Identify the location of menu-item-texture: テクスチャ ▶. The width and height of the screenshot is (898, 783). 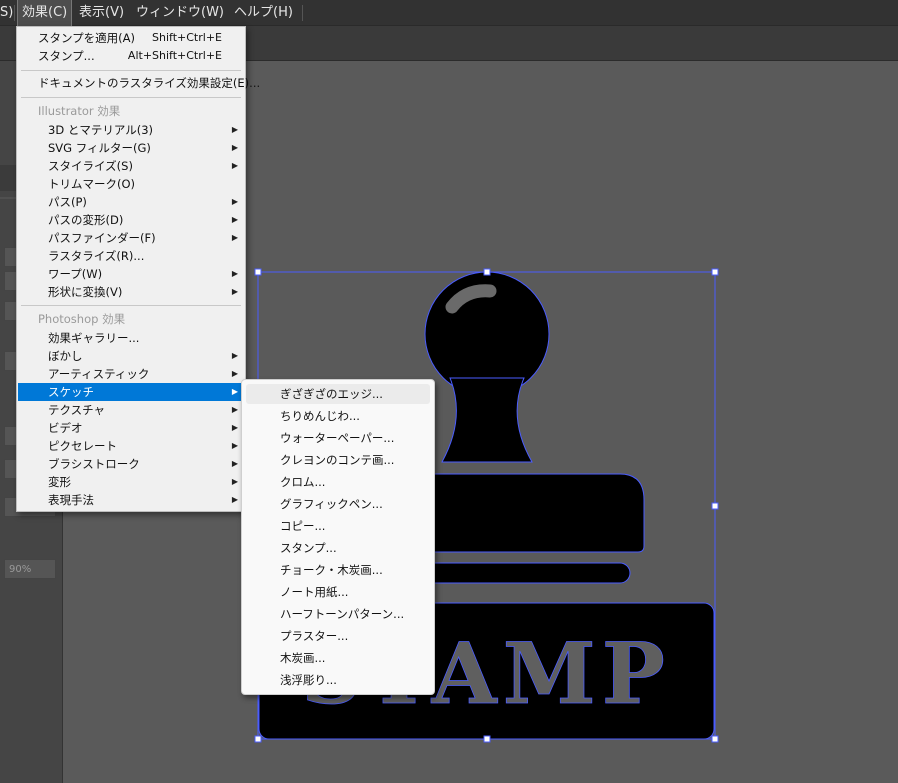
(131, 410).